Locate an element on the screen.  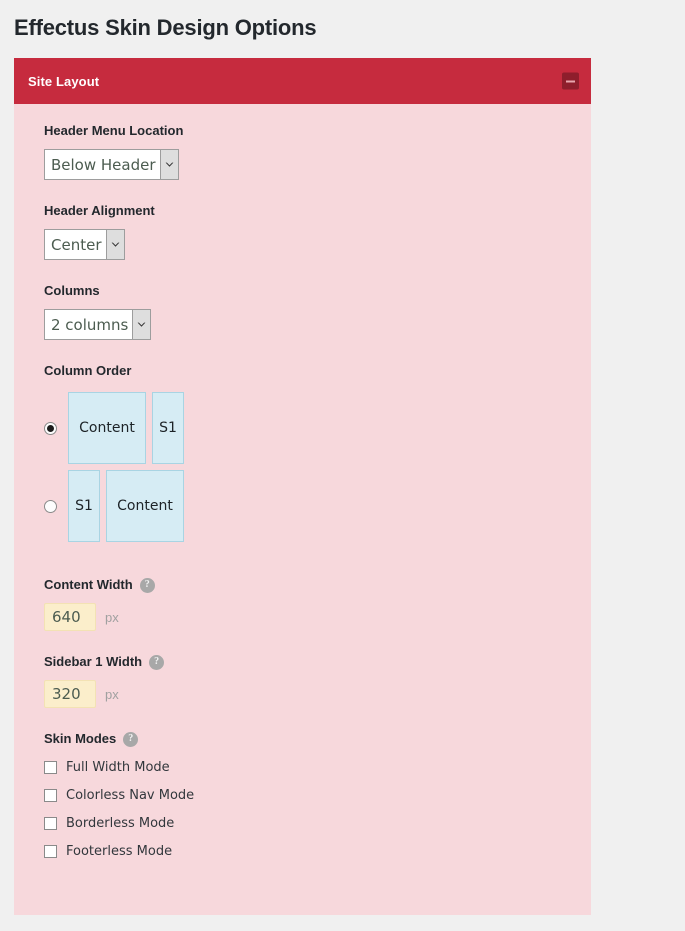
sidebar-1-width-label-text: Sidebar 1 Width is located at coordinates (93, 661).